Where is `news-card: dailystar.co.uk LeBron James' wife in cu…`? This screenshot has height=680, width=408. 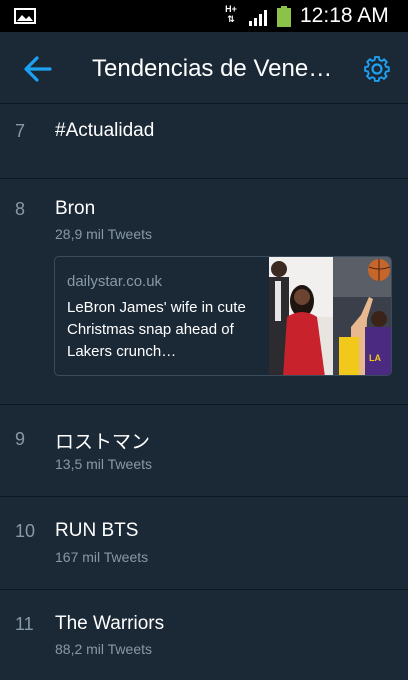 news-card: dailystar.co.uk LeBron James' wife in cu… is located at coordinates (223, 316).